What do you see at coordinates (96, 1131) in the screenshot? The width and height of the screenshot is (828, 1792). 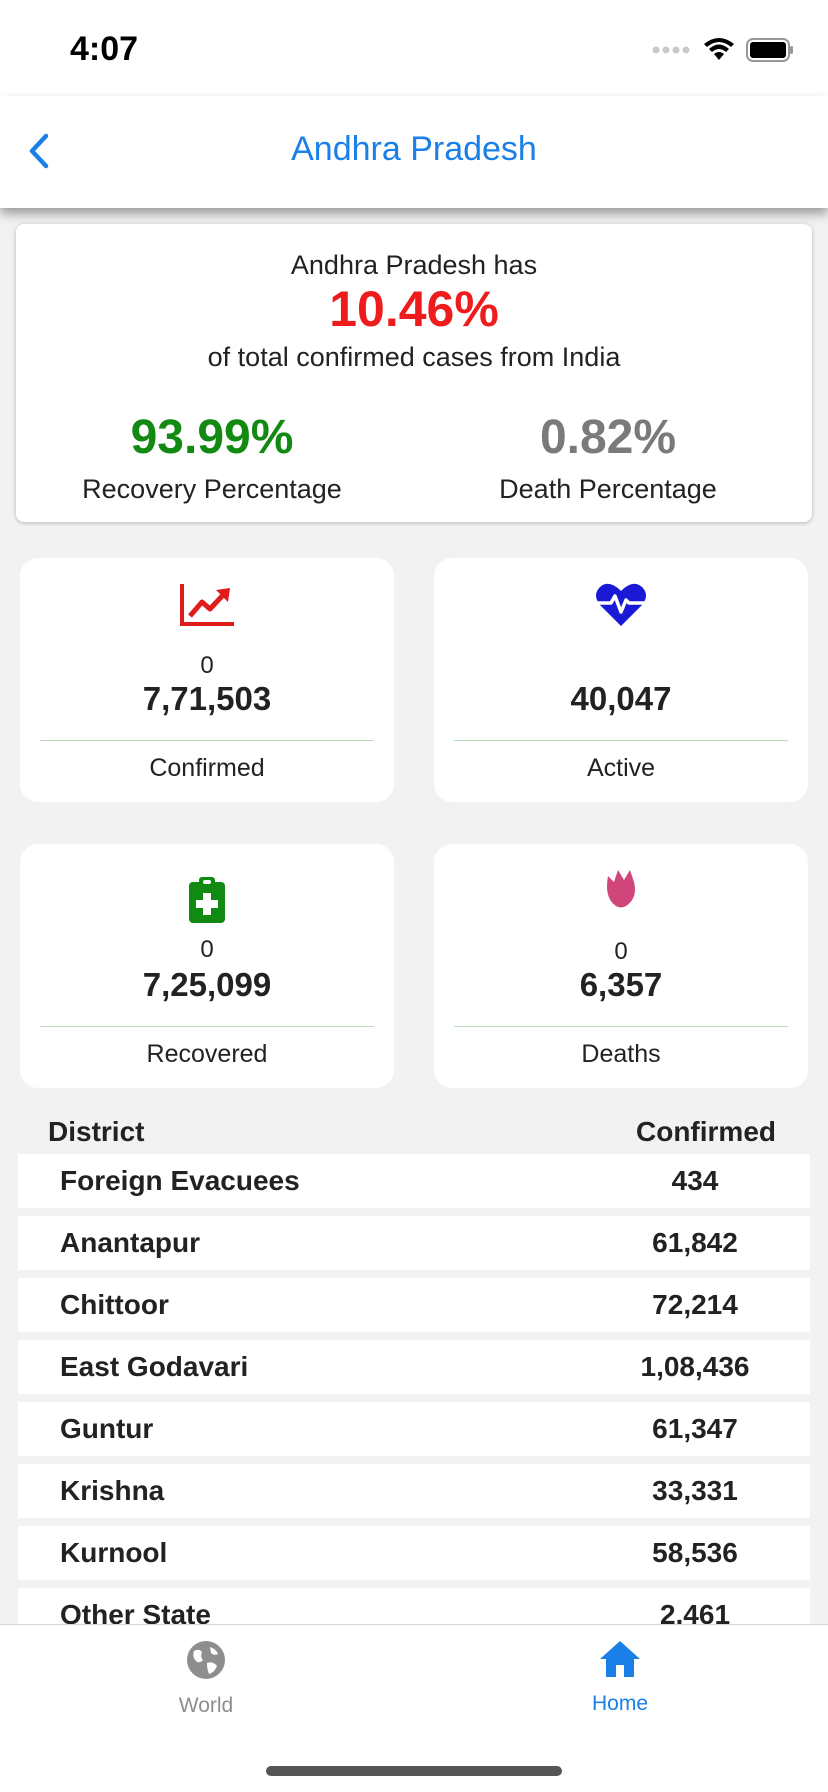 I see `district-column-header: District` at bounding box center [96, 1131].